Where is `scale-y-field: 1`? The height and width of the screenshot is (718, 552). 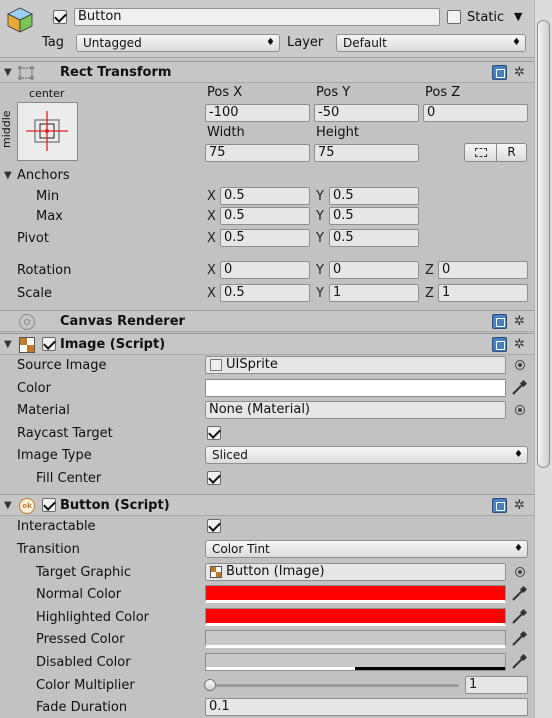 scale-y-field: 1 is located at coordinates (374, 293).